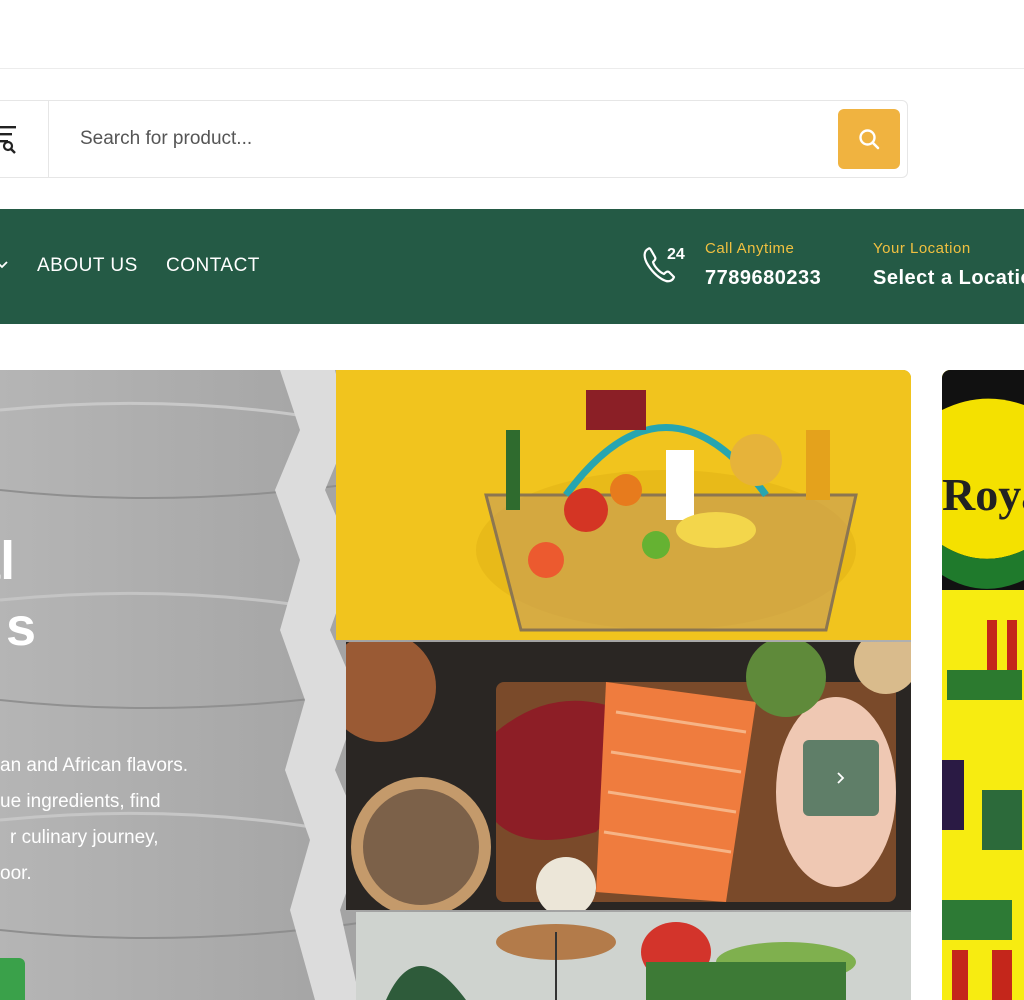 The height and width of the screenshot is (1000, 1024). What do you see at coordinates (512, 34) in the screenshot?
I see `top-header-strip` at bounding box center [512, 34].